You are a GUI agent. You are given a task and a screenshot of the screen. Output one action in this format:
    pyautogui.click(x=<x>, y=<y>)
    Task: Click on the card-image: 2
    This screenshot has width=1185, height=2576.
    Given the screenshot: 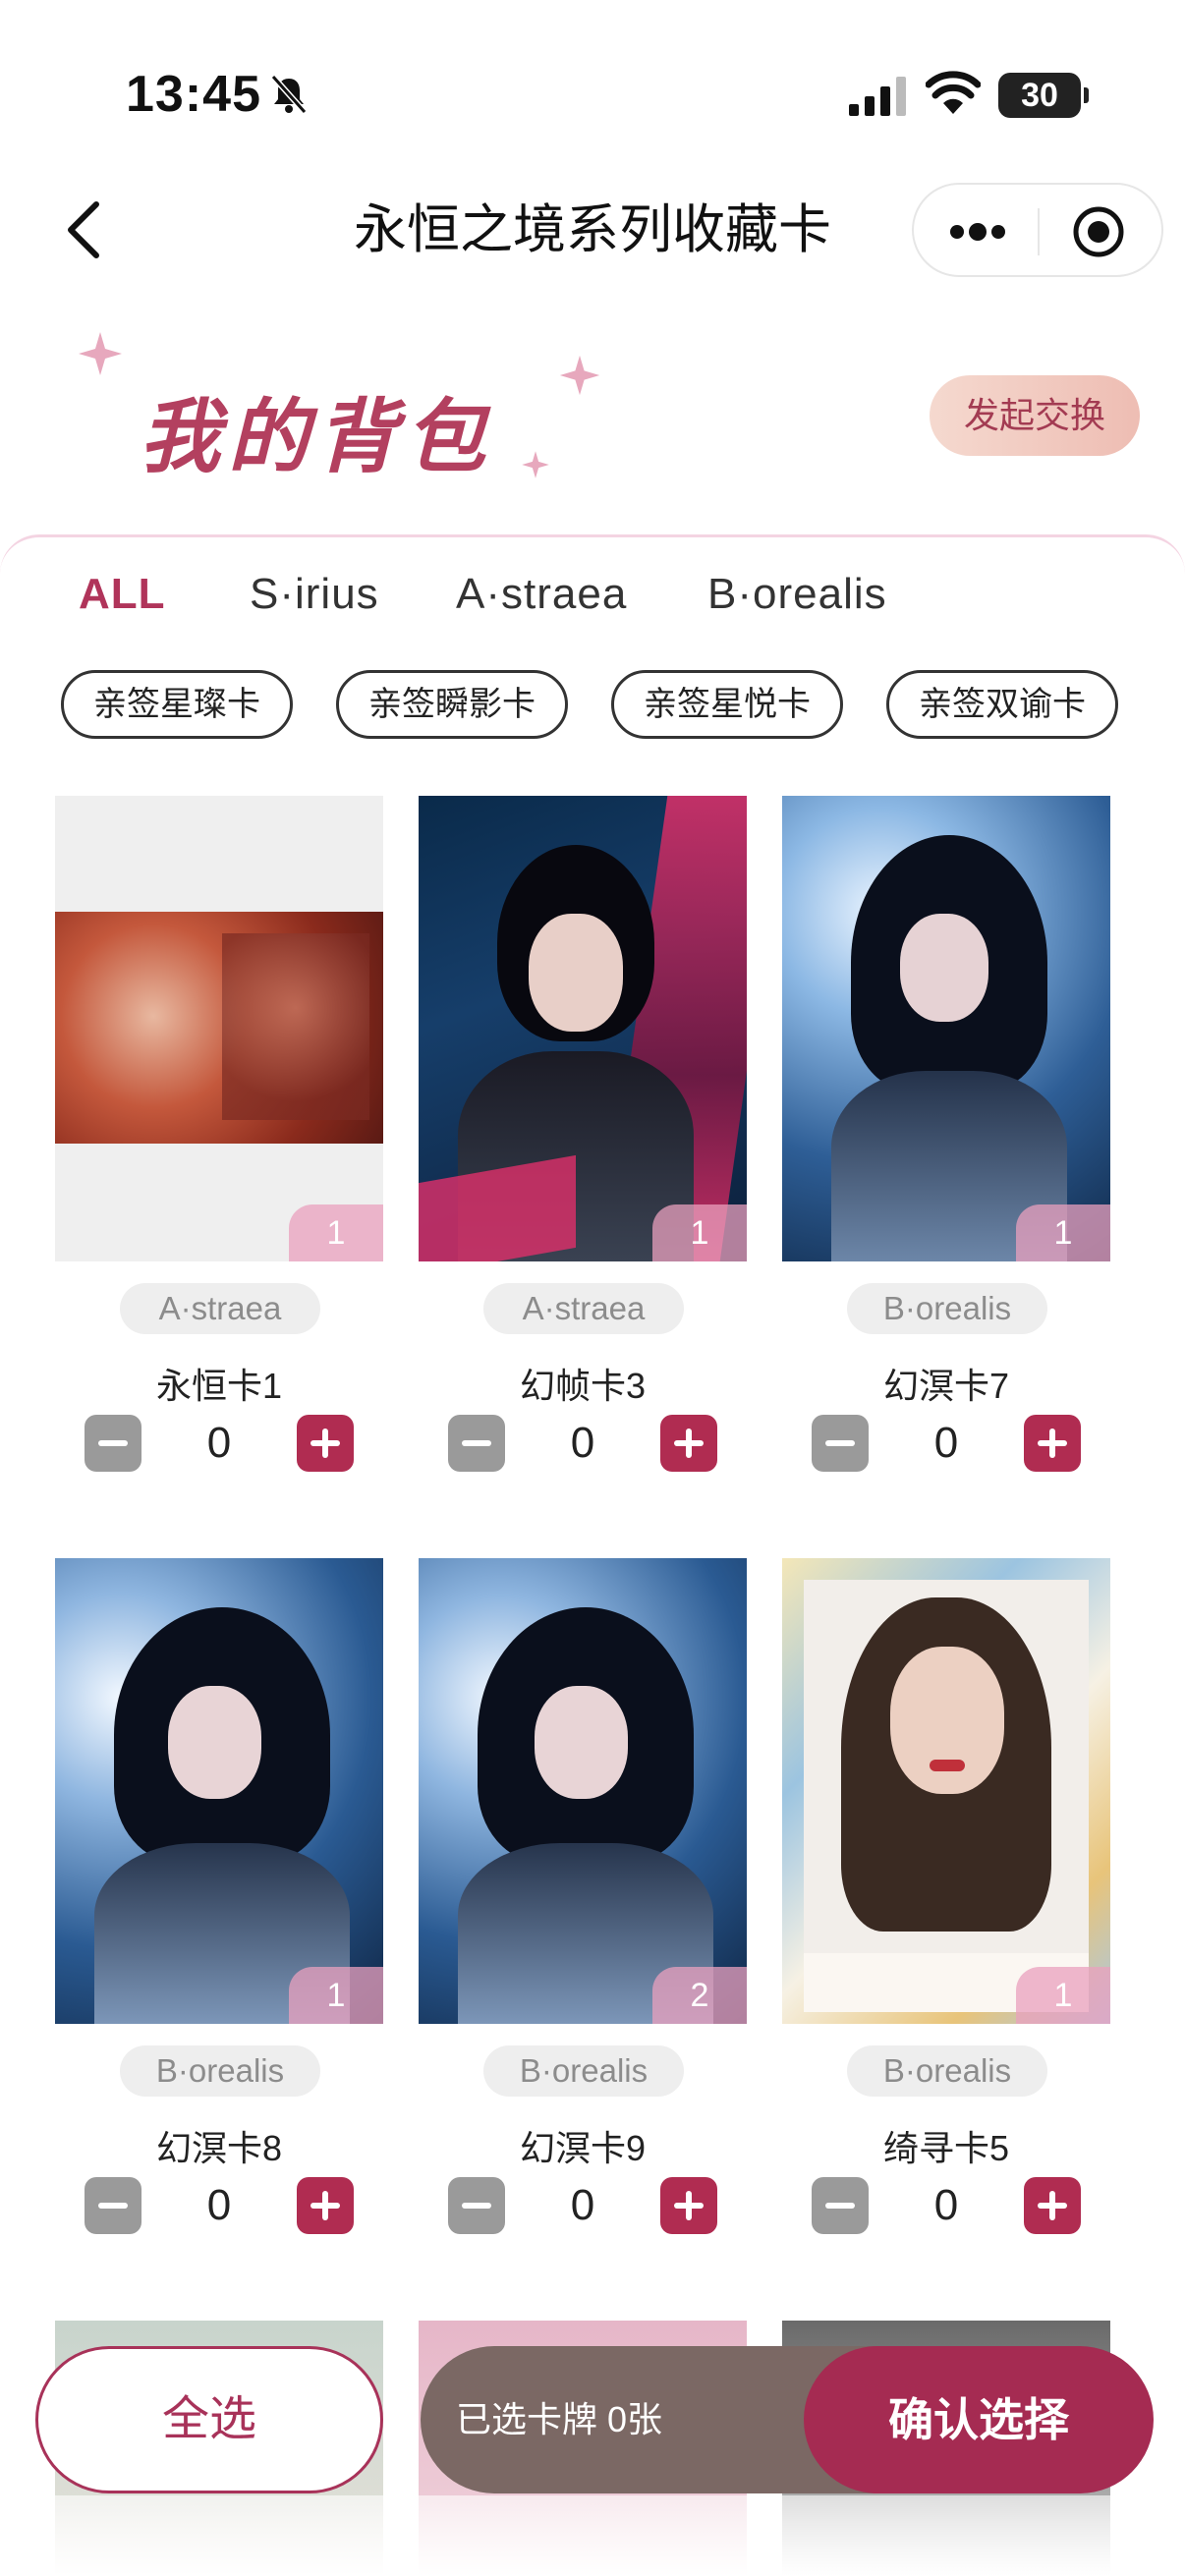 What is the action you would take?
    pyautogui.click(x=583, y=1791)
    